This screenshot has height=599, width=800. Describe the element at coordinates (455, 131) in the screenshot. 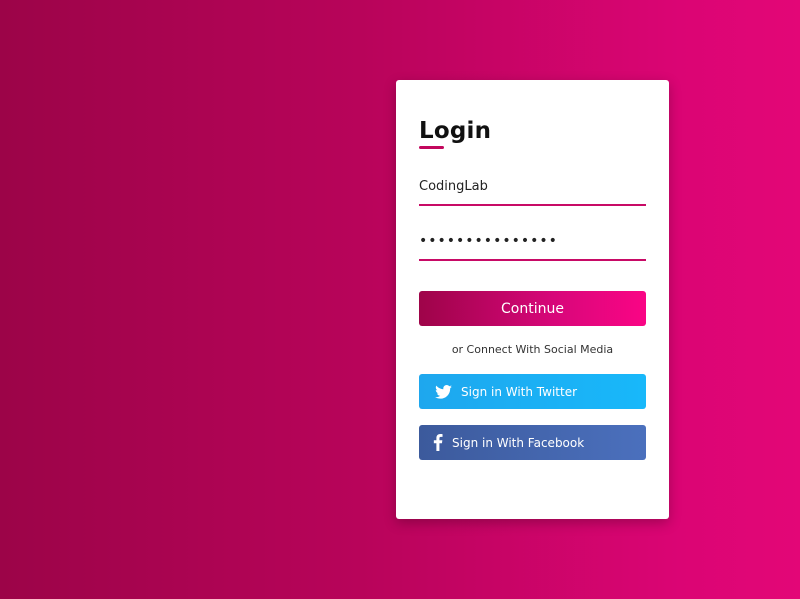

I see `login-title: Login` at that location.